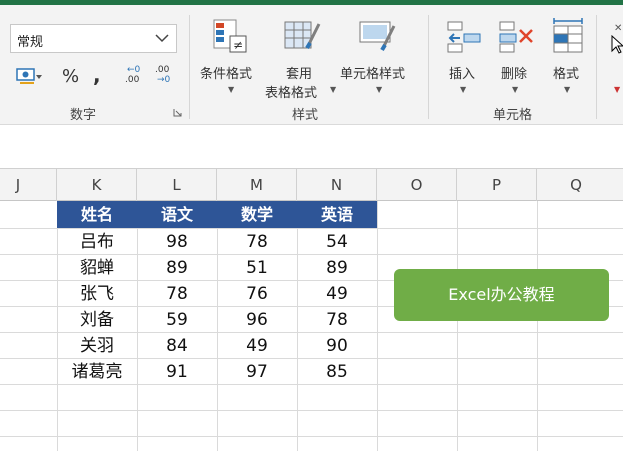  What do you see at coordinates (337, 214) in the screenshot?
I see `table-header-english: 英语` at bounding box center [337, 214].